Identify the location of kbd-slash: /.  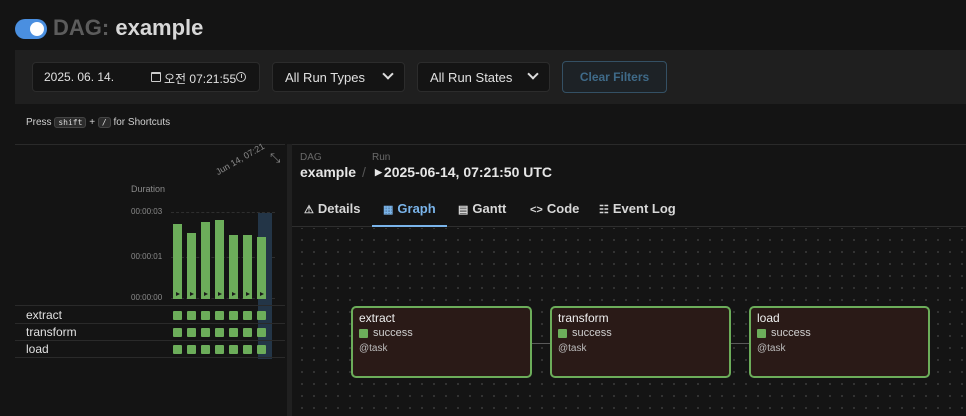
(104, 122).